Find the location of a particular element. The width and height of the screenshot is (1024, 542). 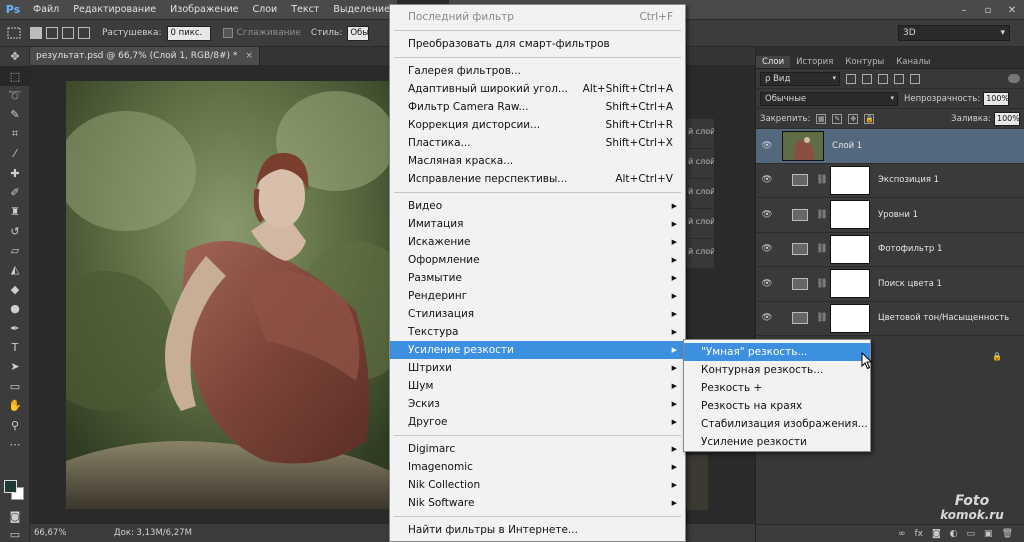

blend-mode-select: Обычные ▾ is located at coordinates (829, 98).